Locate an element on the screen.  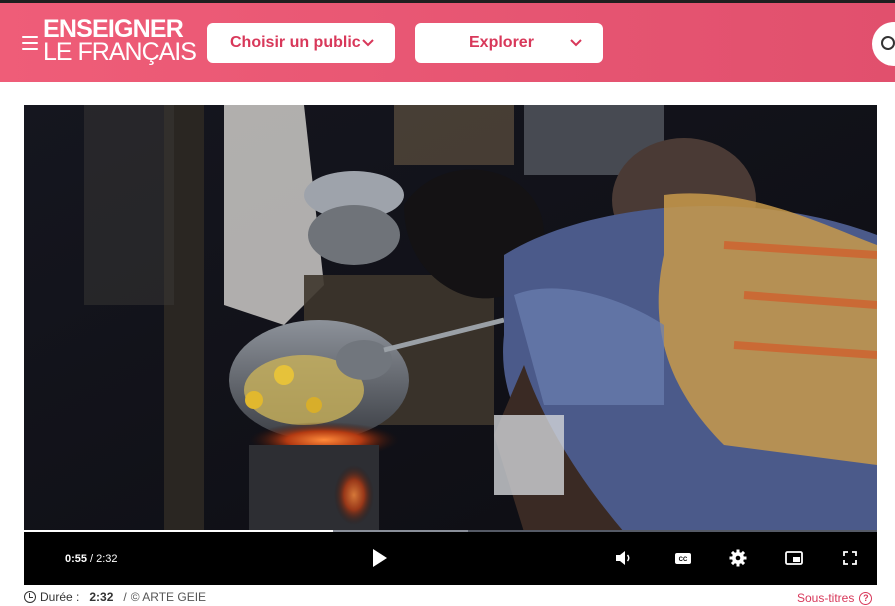
svg-text: CC is located at coordinates (683, 560).